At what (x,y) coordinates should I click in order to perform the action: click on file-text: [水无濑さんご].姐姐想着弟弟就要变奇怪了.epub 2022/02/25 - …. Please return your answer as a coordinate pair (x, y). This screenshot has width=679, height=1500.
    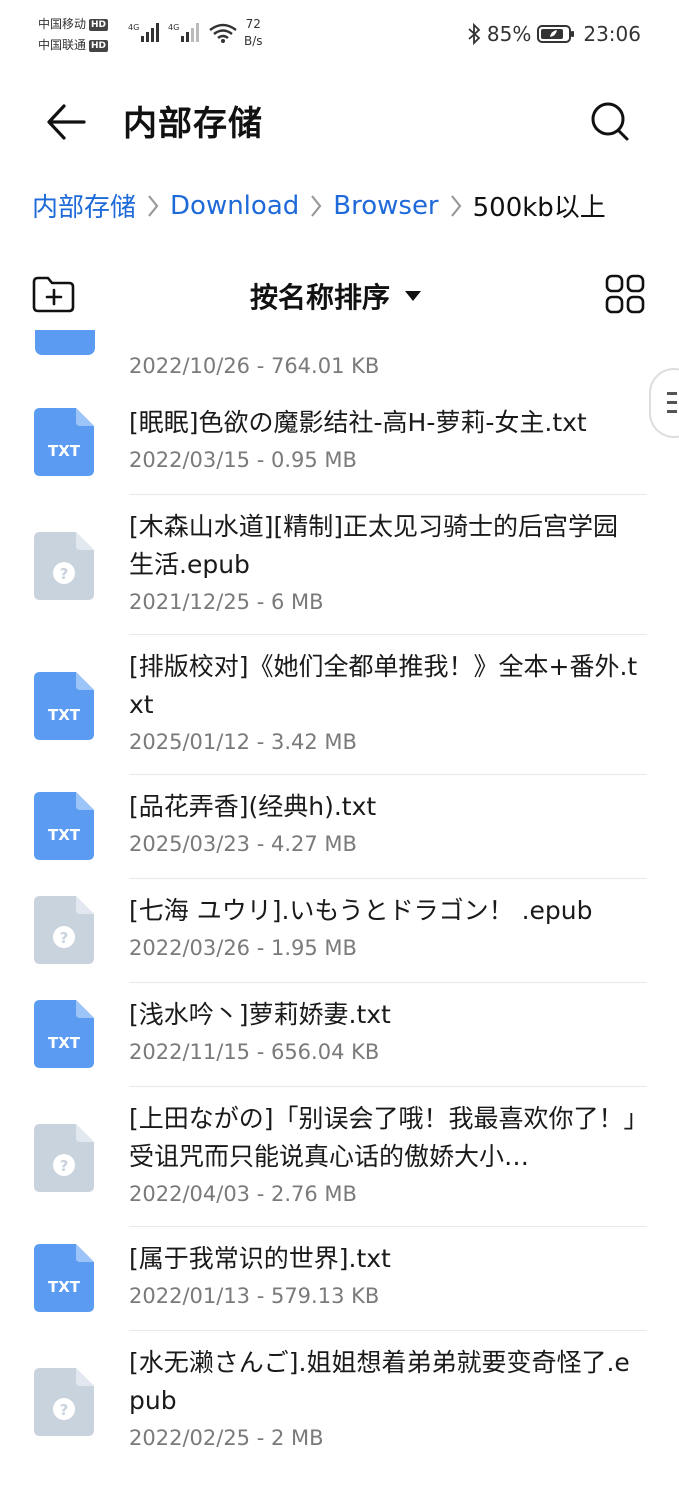
    Looking at the image, I should click on (384, 1398).